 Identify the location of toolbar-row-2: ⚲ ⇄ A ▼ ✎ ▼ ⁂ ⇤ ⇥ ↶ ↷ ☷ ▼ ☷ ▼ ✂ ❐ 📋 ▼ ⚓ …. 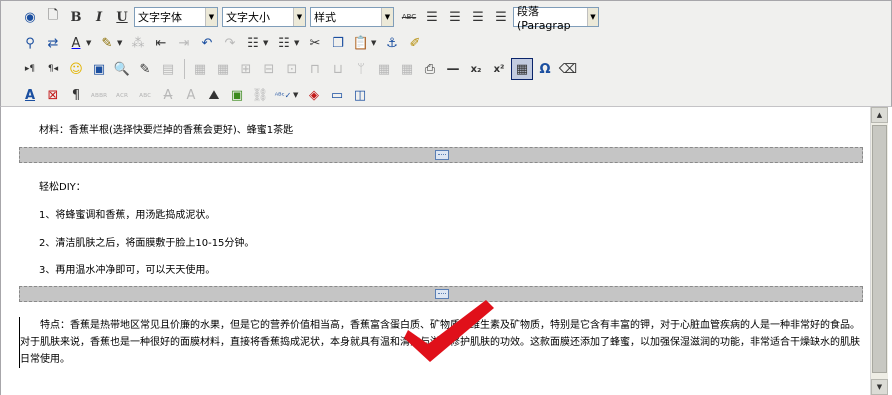
(223, 43).